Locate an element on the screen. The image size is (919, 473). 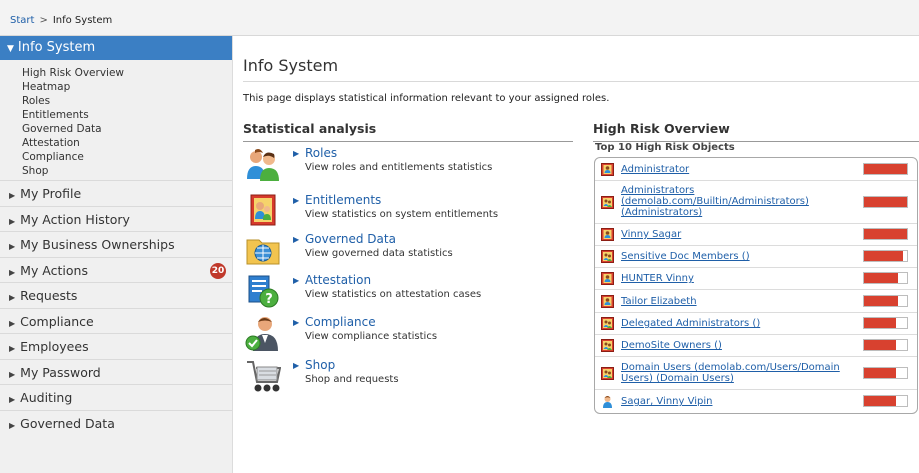
risk-object-link: Tailor Elizabeth is located at coordinates (741, 301).